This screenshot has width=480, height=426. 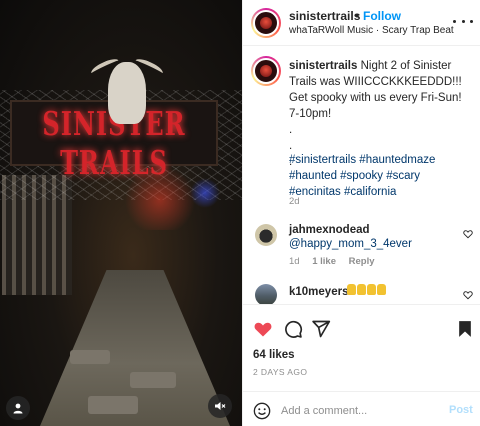 I want to click on comment-likes: 1 like, so click(x=324, y=261).